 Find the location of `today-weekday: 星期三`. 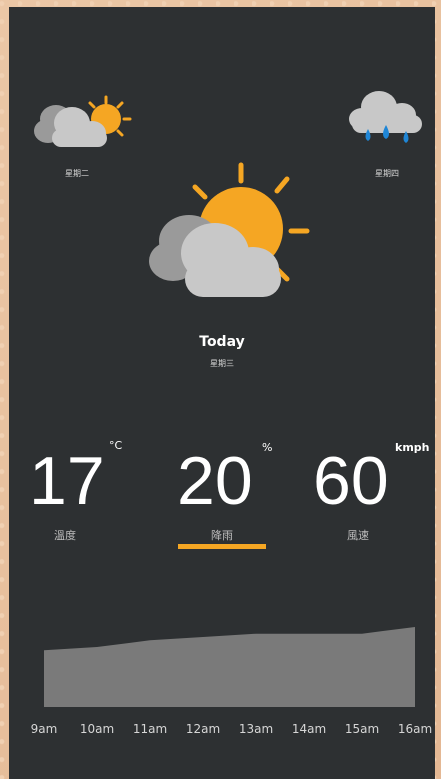

today-weekday: 星期三 is located at coordinates (222, 363).